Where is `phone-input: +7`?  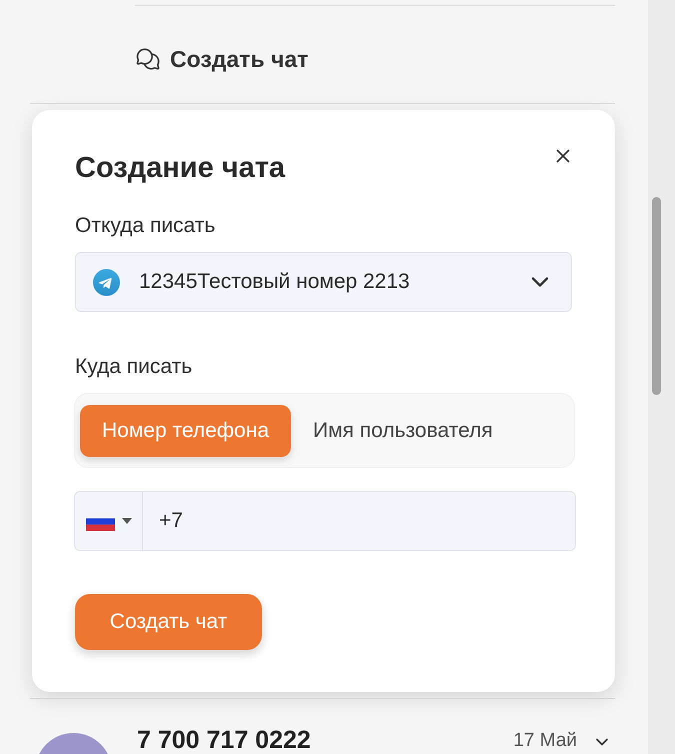
phone-input: +7 is located at coordinates (359, 521).